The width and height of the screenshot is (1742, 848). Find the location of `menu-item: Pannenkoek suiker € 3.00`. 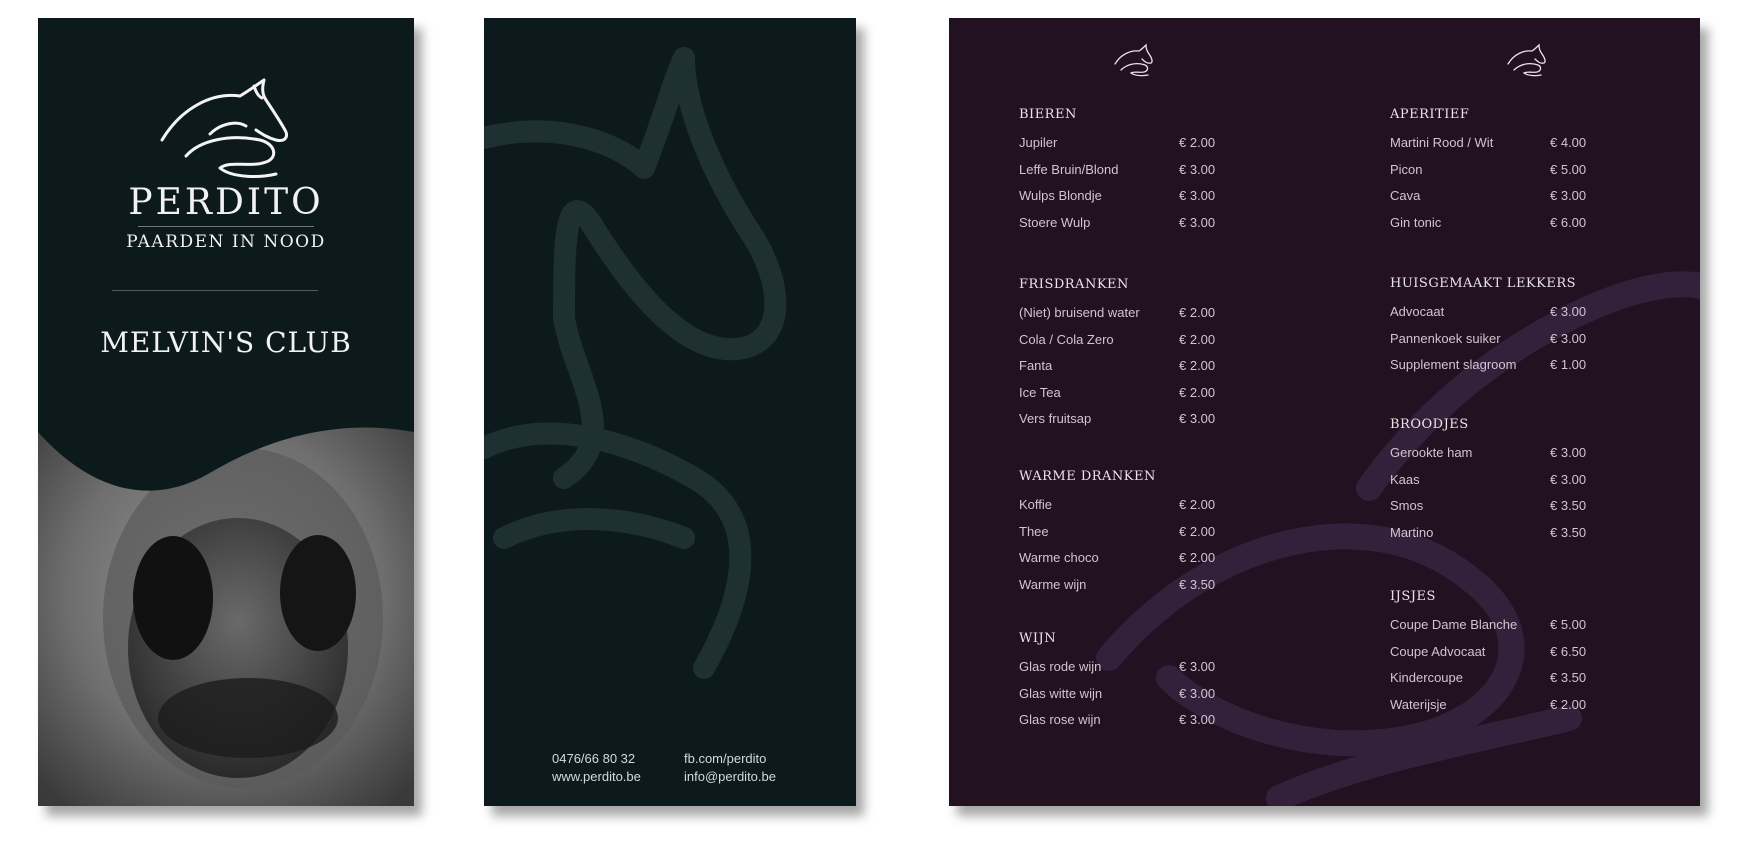

menu-item: Pannenkoek suiker € 3.00 is located at coordinates (1505, 339).